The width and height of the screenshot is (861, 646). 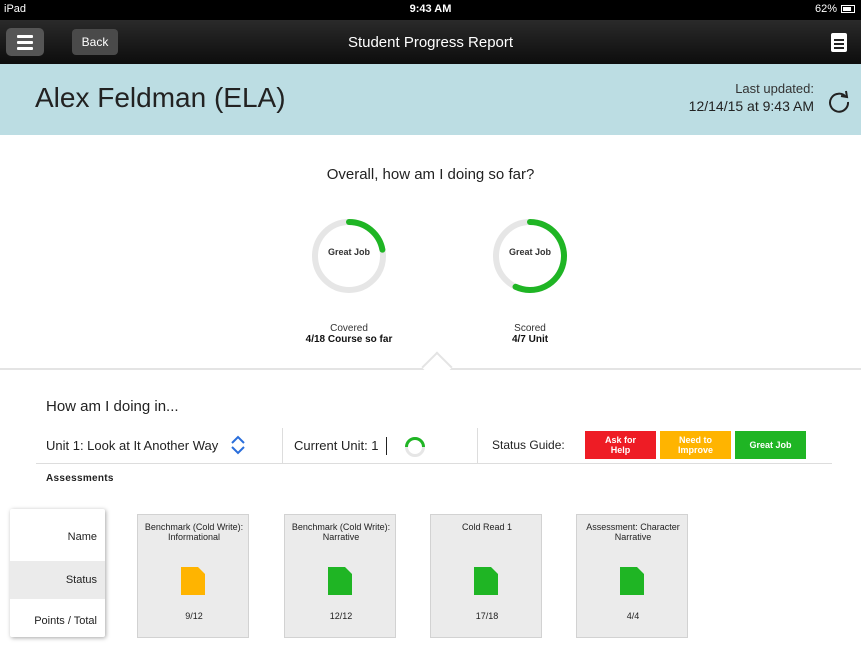 I want to click on assessment-points: 4/4, so click(x=633, y=616).